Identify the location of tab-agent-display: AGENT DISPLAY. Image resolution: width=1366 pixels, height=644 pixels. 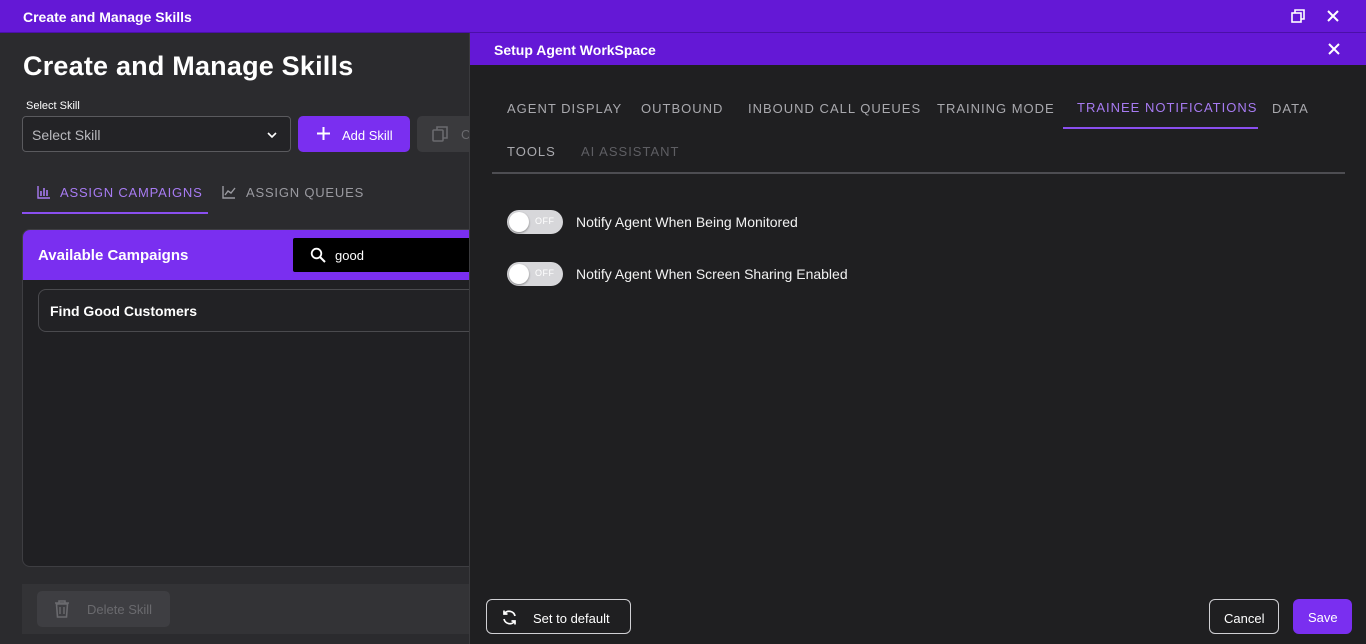
(564, 108).